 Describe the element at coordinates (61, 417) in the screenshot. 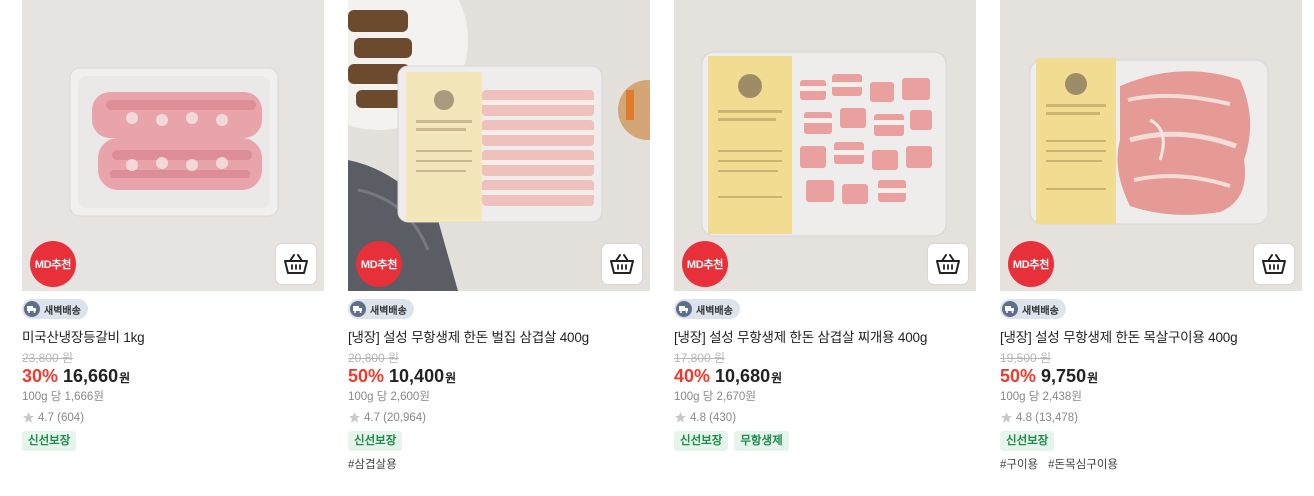

I see `rating-text: 4.7 (604)` at that location.